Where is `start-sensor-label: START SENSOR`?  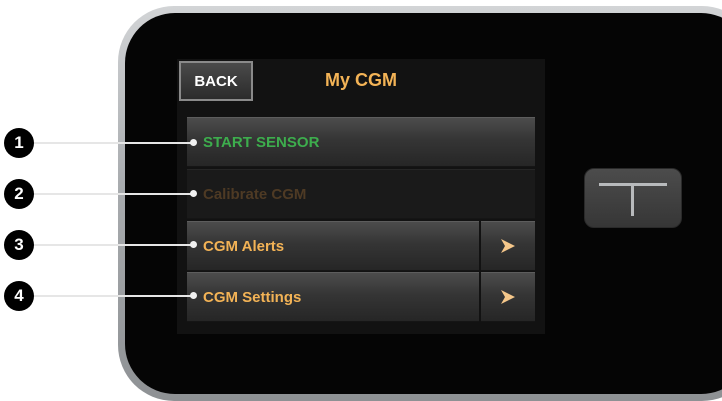
start-sensor-label: START SENSOR is located at coordinates (261, 142).